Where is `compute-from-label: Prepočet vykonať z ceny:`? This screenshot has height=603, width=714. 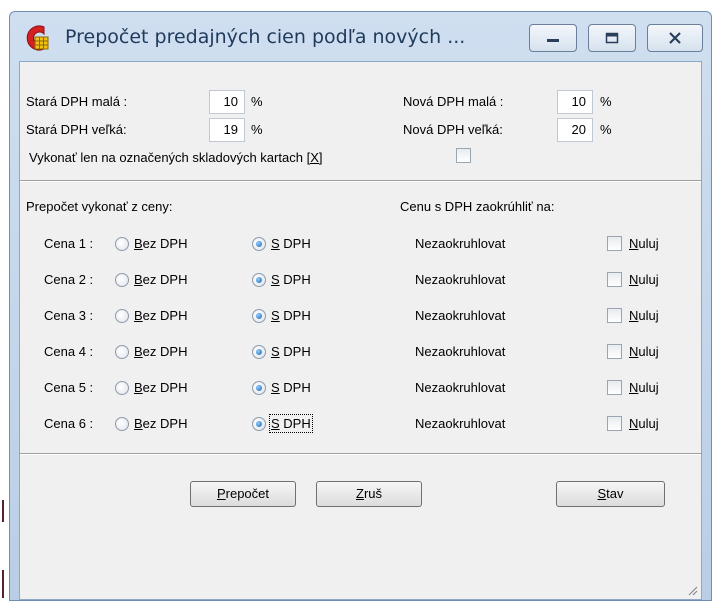 compute-from-label: Prepočet vykonať z ceny: is located at coordinates (99, 206).